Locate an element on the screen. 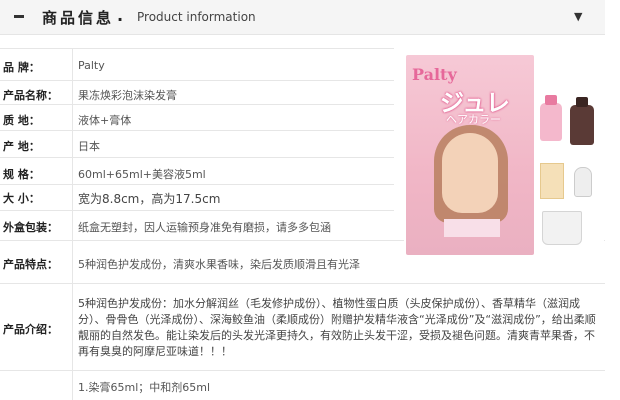  label-product-name: 产品名称： is located at coordinates (30, 95).